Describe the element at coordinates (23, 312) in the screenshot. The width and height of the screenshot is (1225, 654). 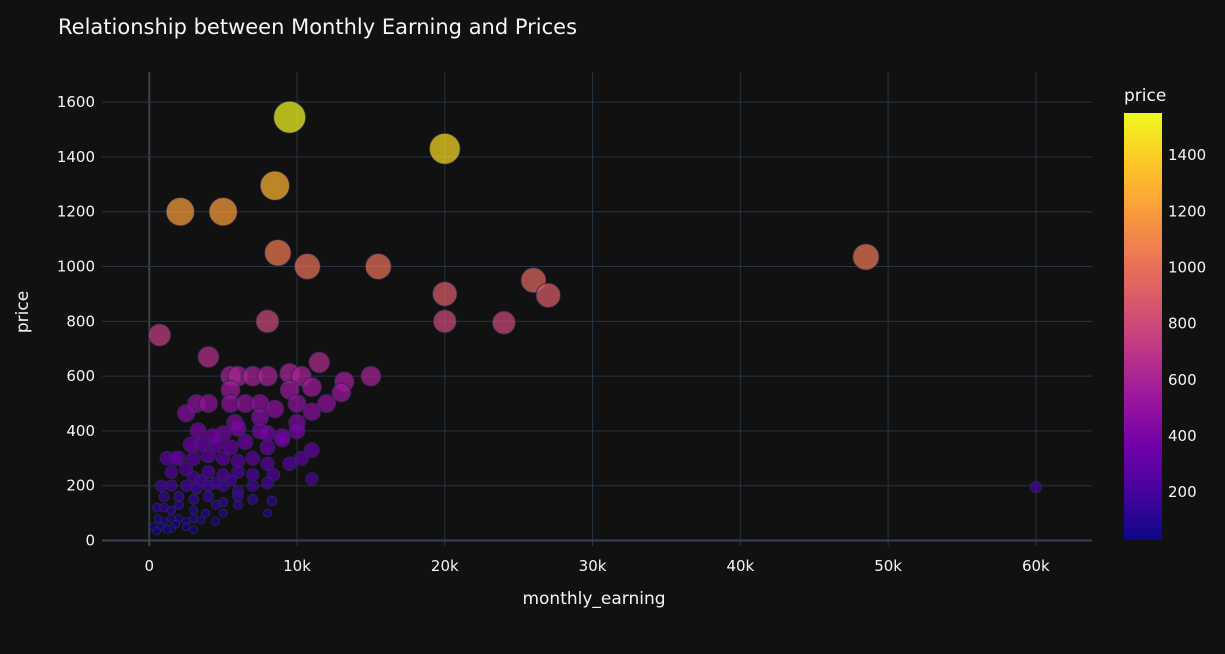
I see `y-axis-title: price` at that location.